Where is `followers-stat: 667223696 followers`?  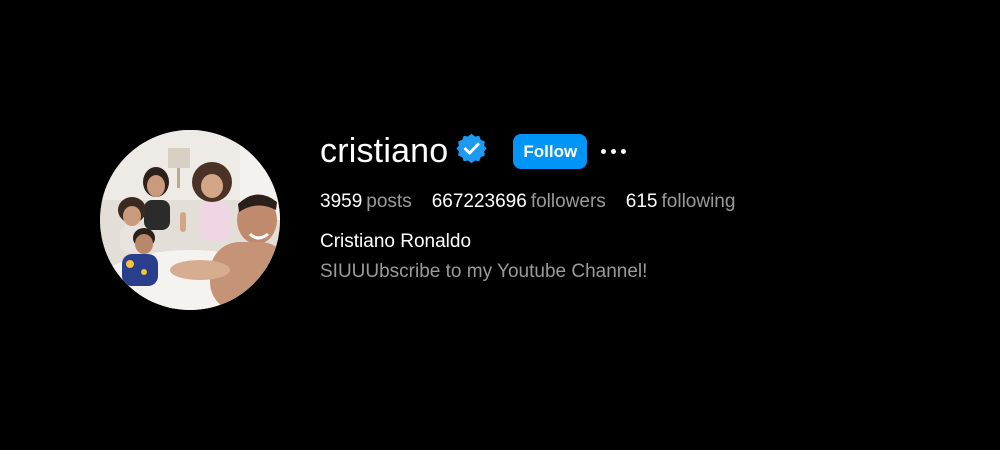
followers-stat: 667223696 followers is located at coordinates (519, 202).